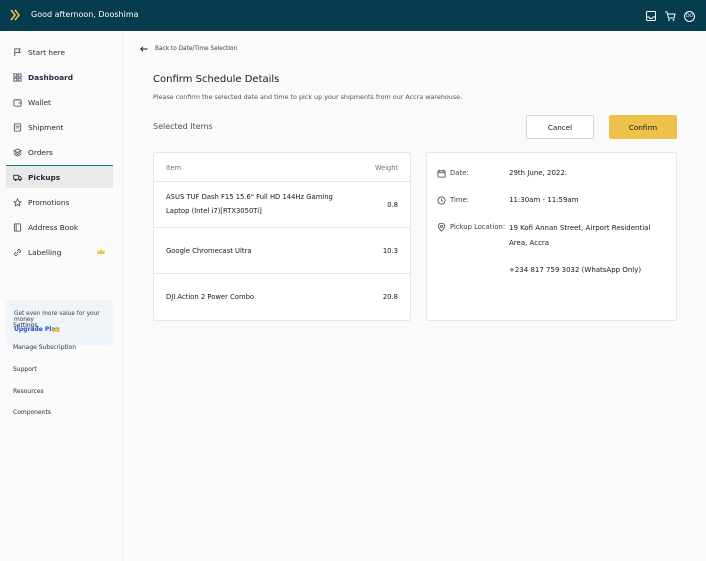  I want to click on selected-items-heading: Selected Items, so click(183, 126).